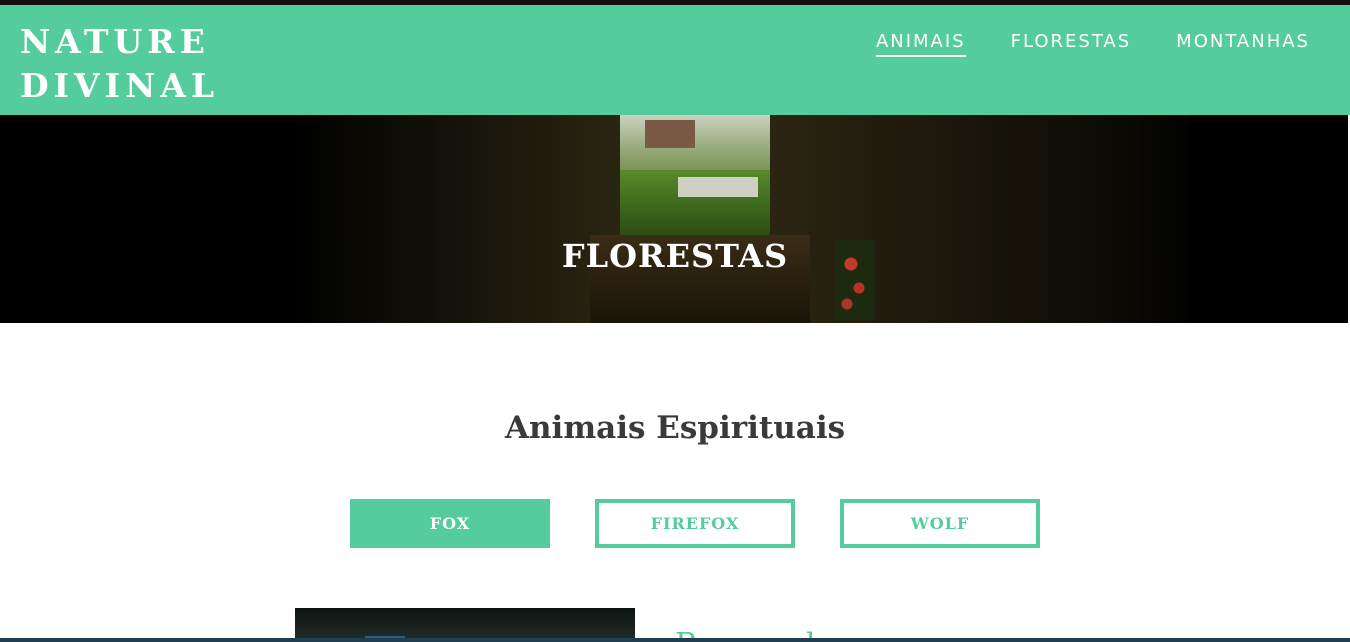 The image size is (1350, 642). What do you see at coordinates (455, 219) in the screenshot?
I see `hero-left-hedge` at bounding box center [455, 219].